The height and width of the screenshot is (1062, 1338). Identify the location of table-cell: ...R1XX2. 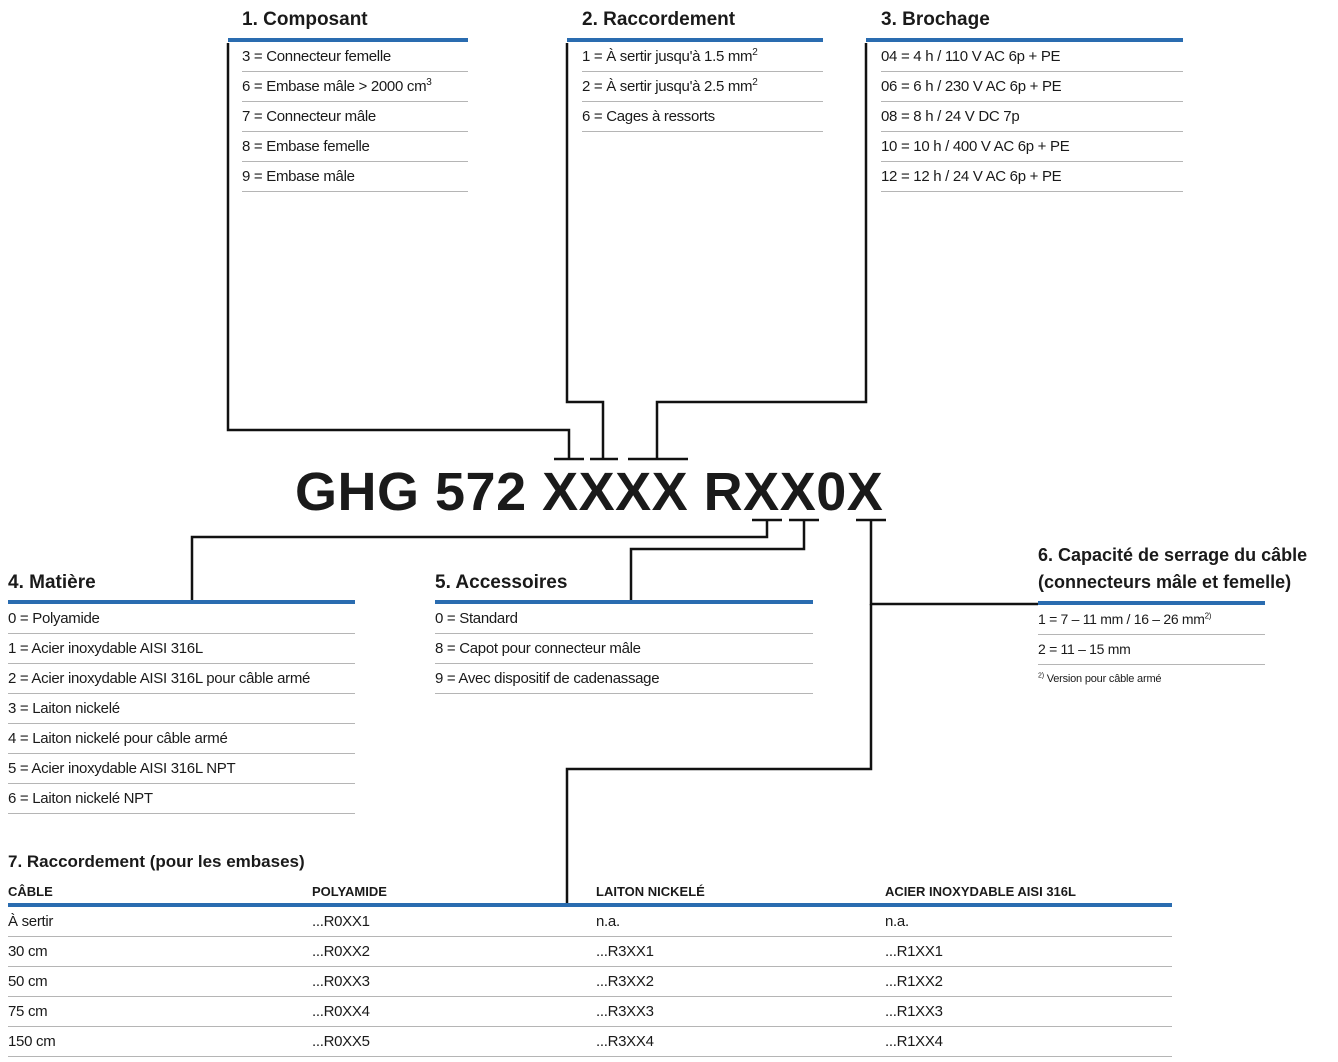
(1028, 981).